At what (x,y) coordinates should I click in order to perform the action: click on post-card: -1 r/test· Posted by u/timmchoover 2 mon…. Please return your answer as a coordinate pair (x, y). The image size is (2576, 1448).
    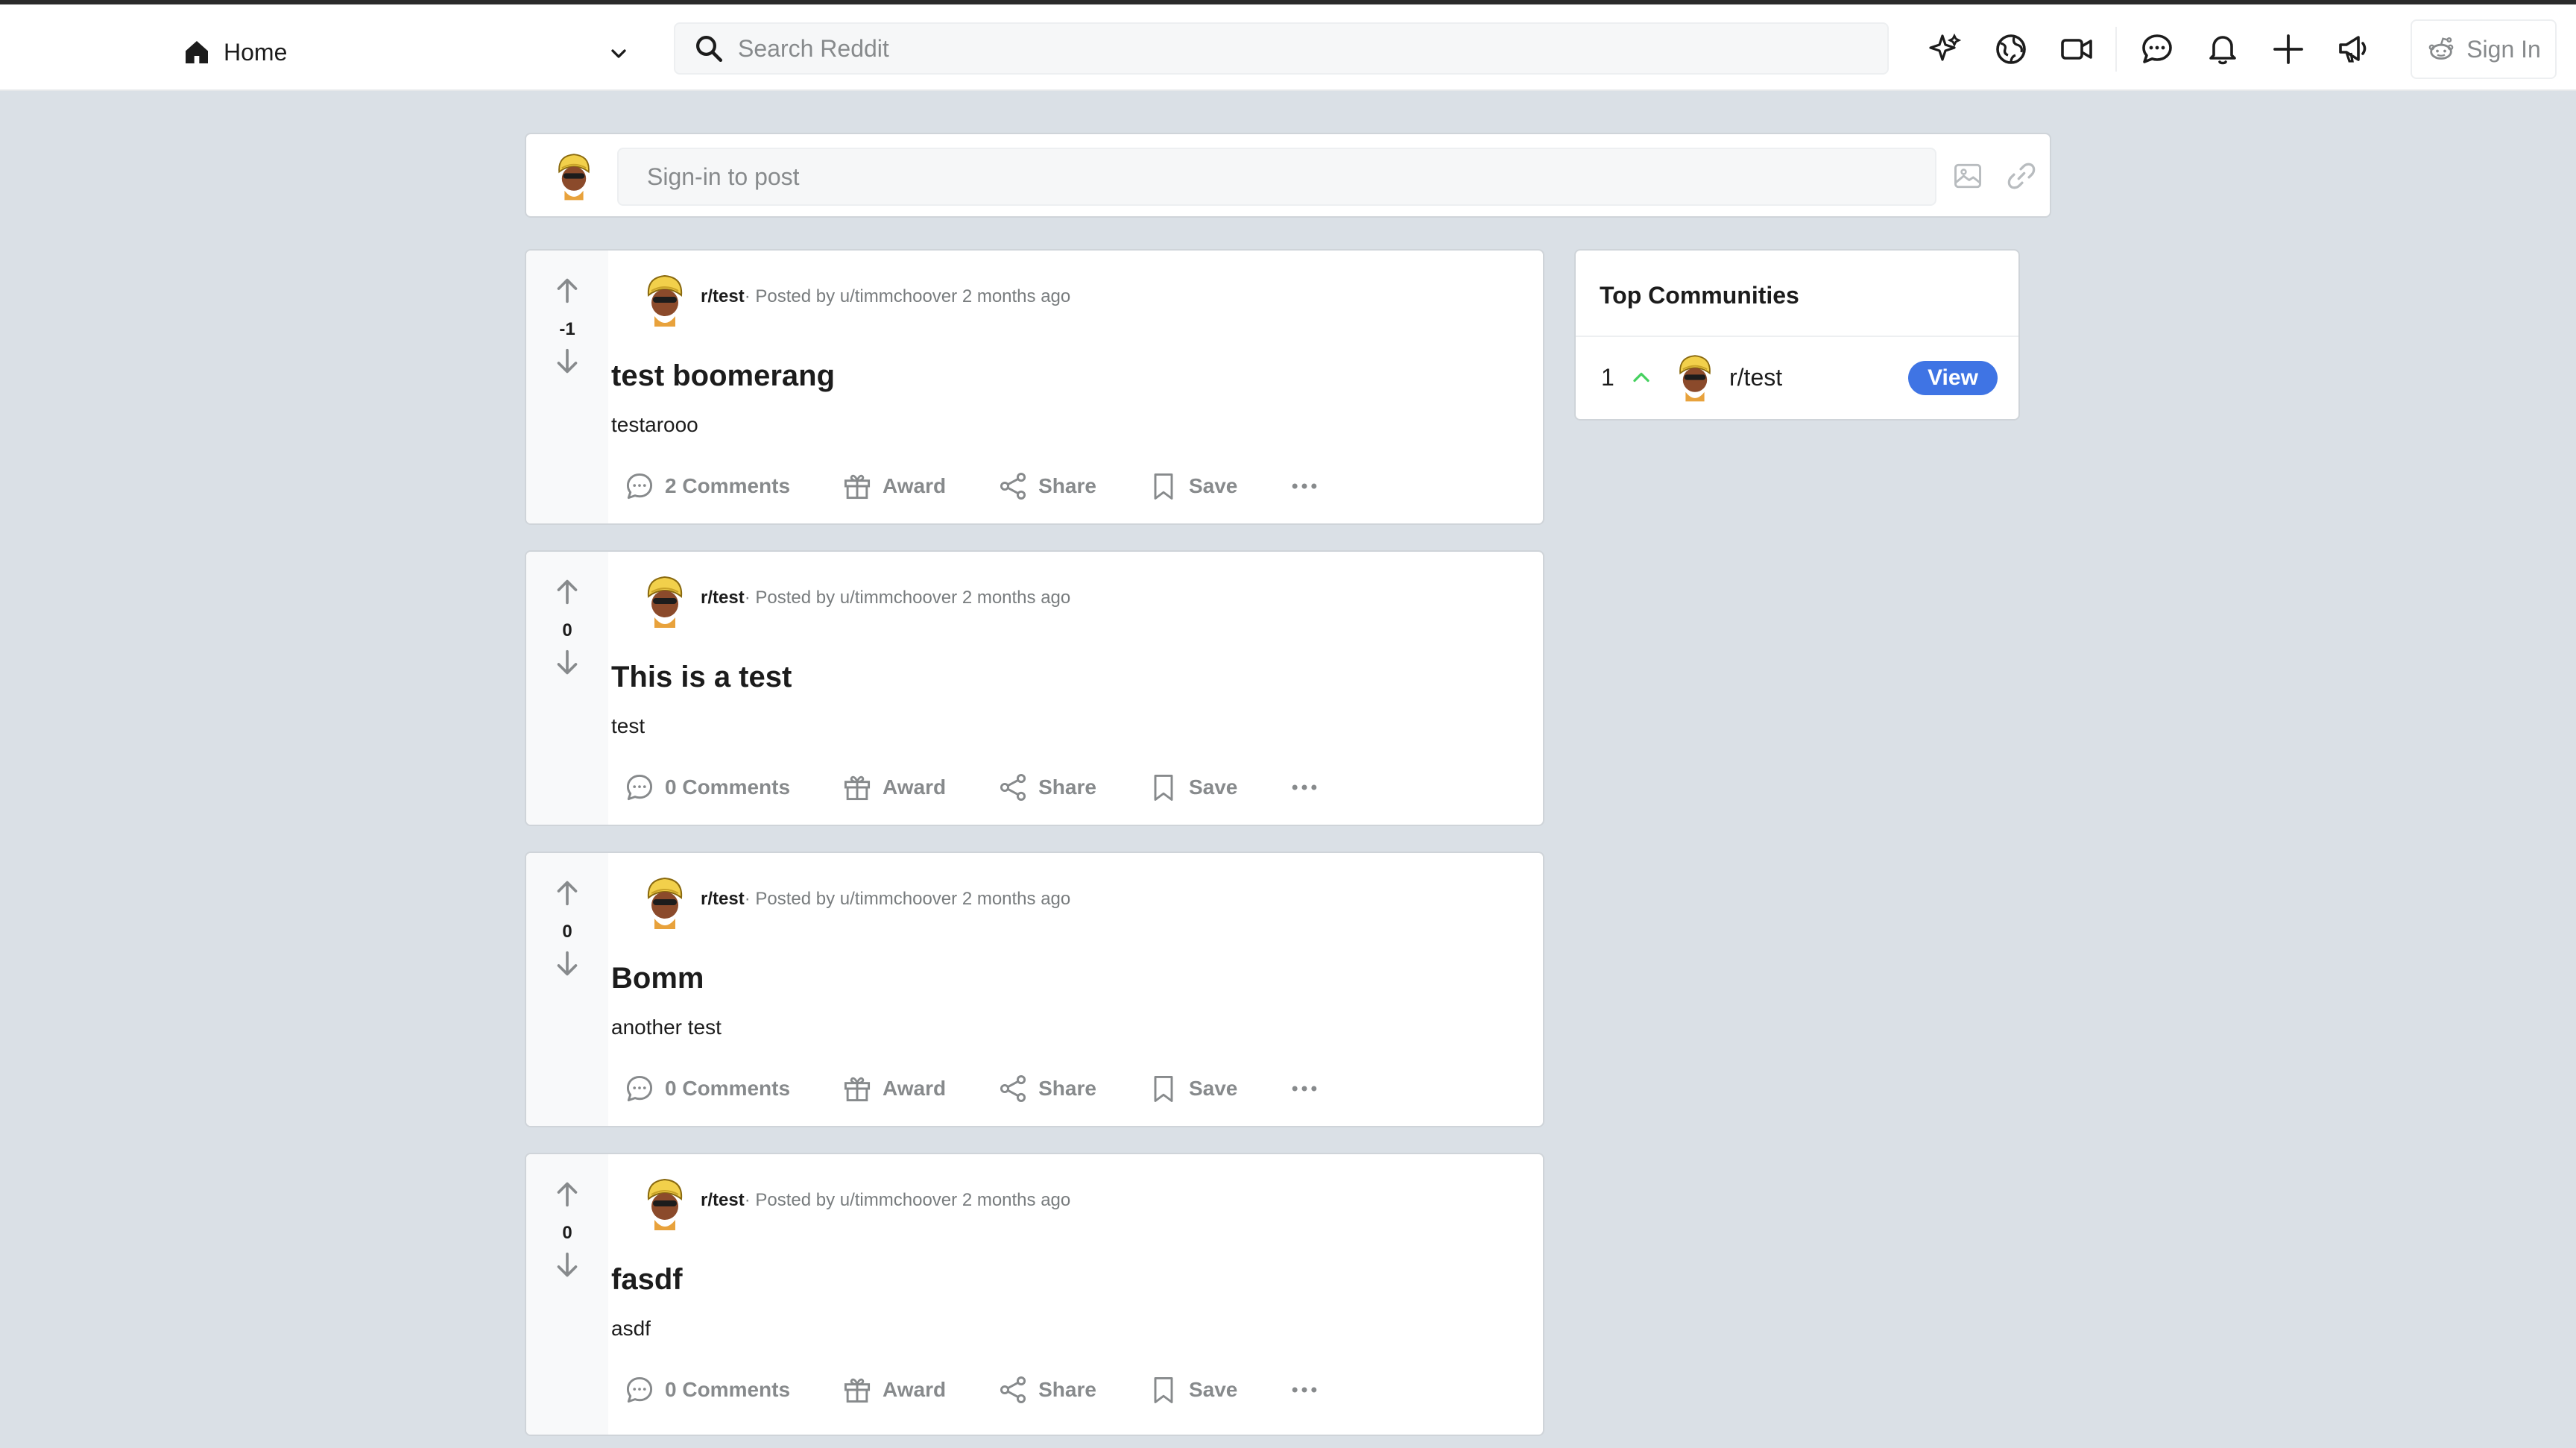
    Looking at the image, I should click on (1035, 387).